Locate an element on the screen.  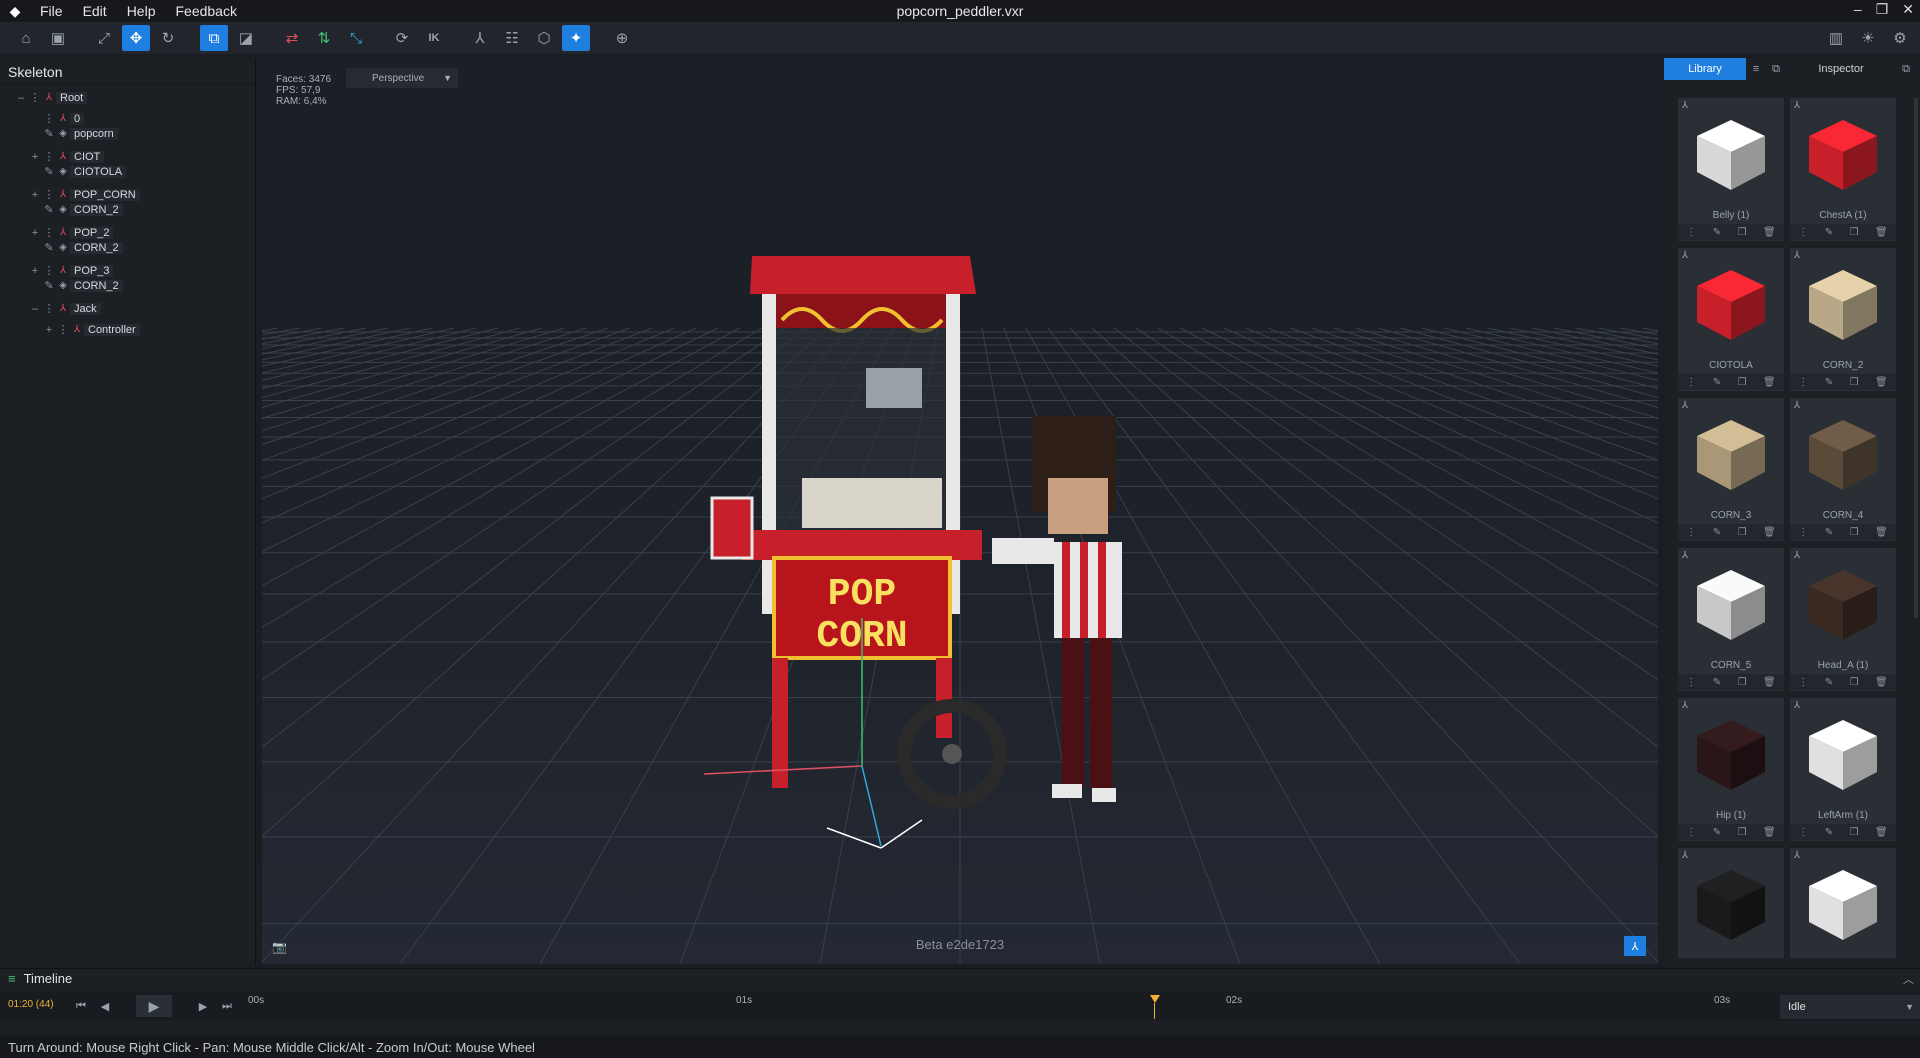
hierarchy-icon: ☷ is located at coordinates (512, 38).